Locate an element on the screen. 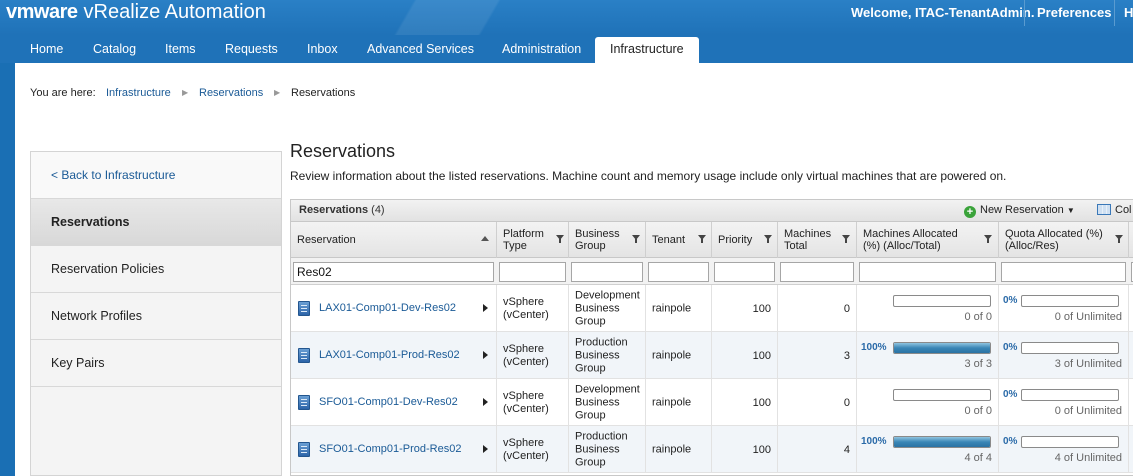 This screenshot has height=476, width=1133. filter-machines-total-input is located at coordinates (817, 272).